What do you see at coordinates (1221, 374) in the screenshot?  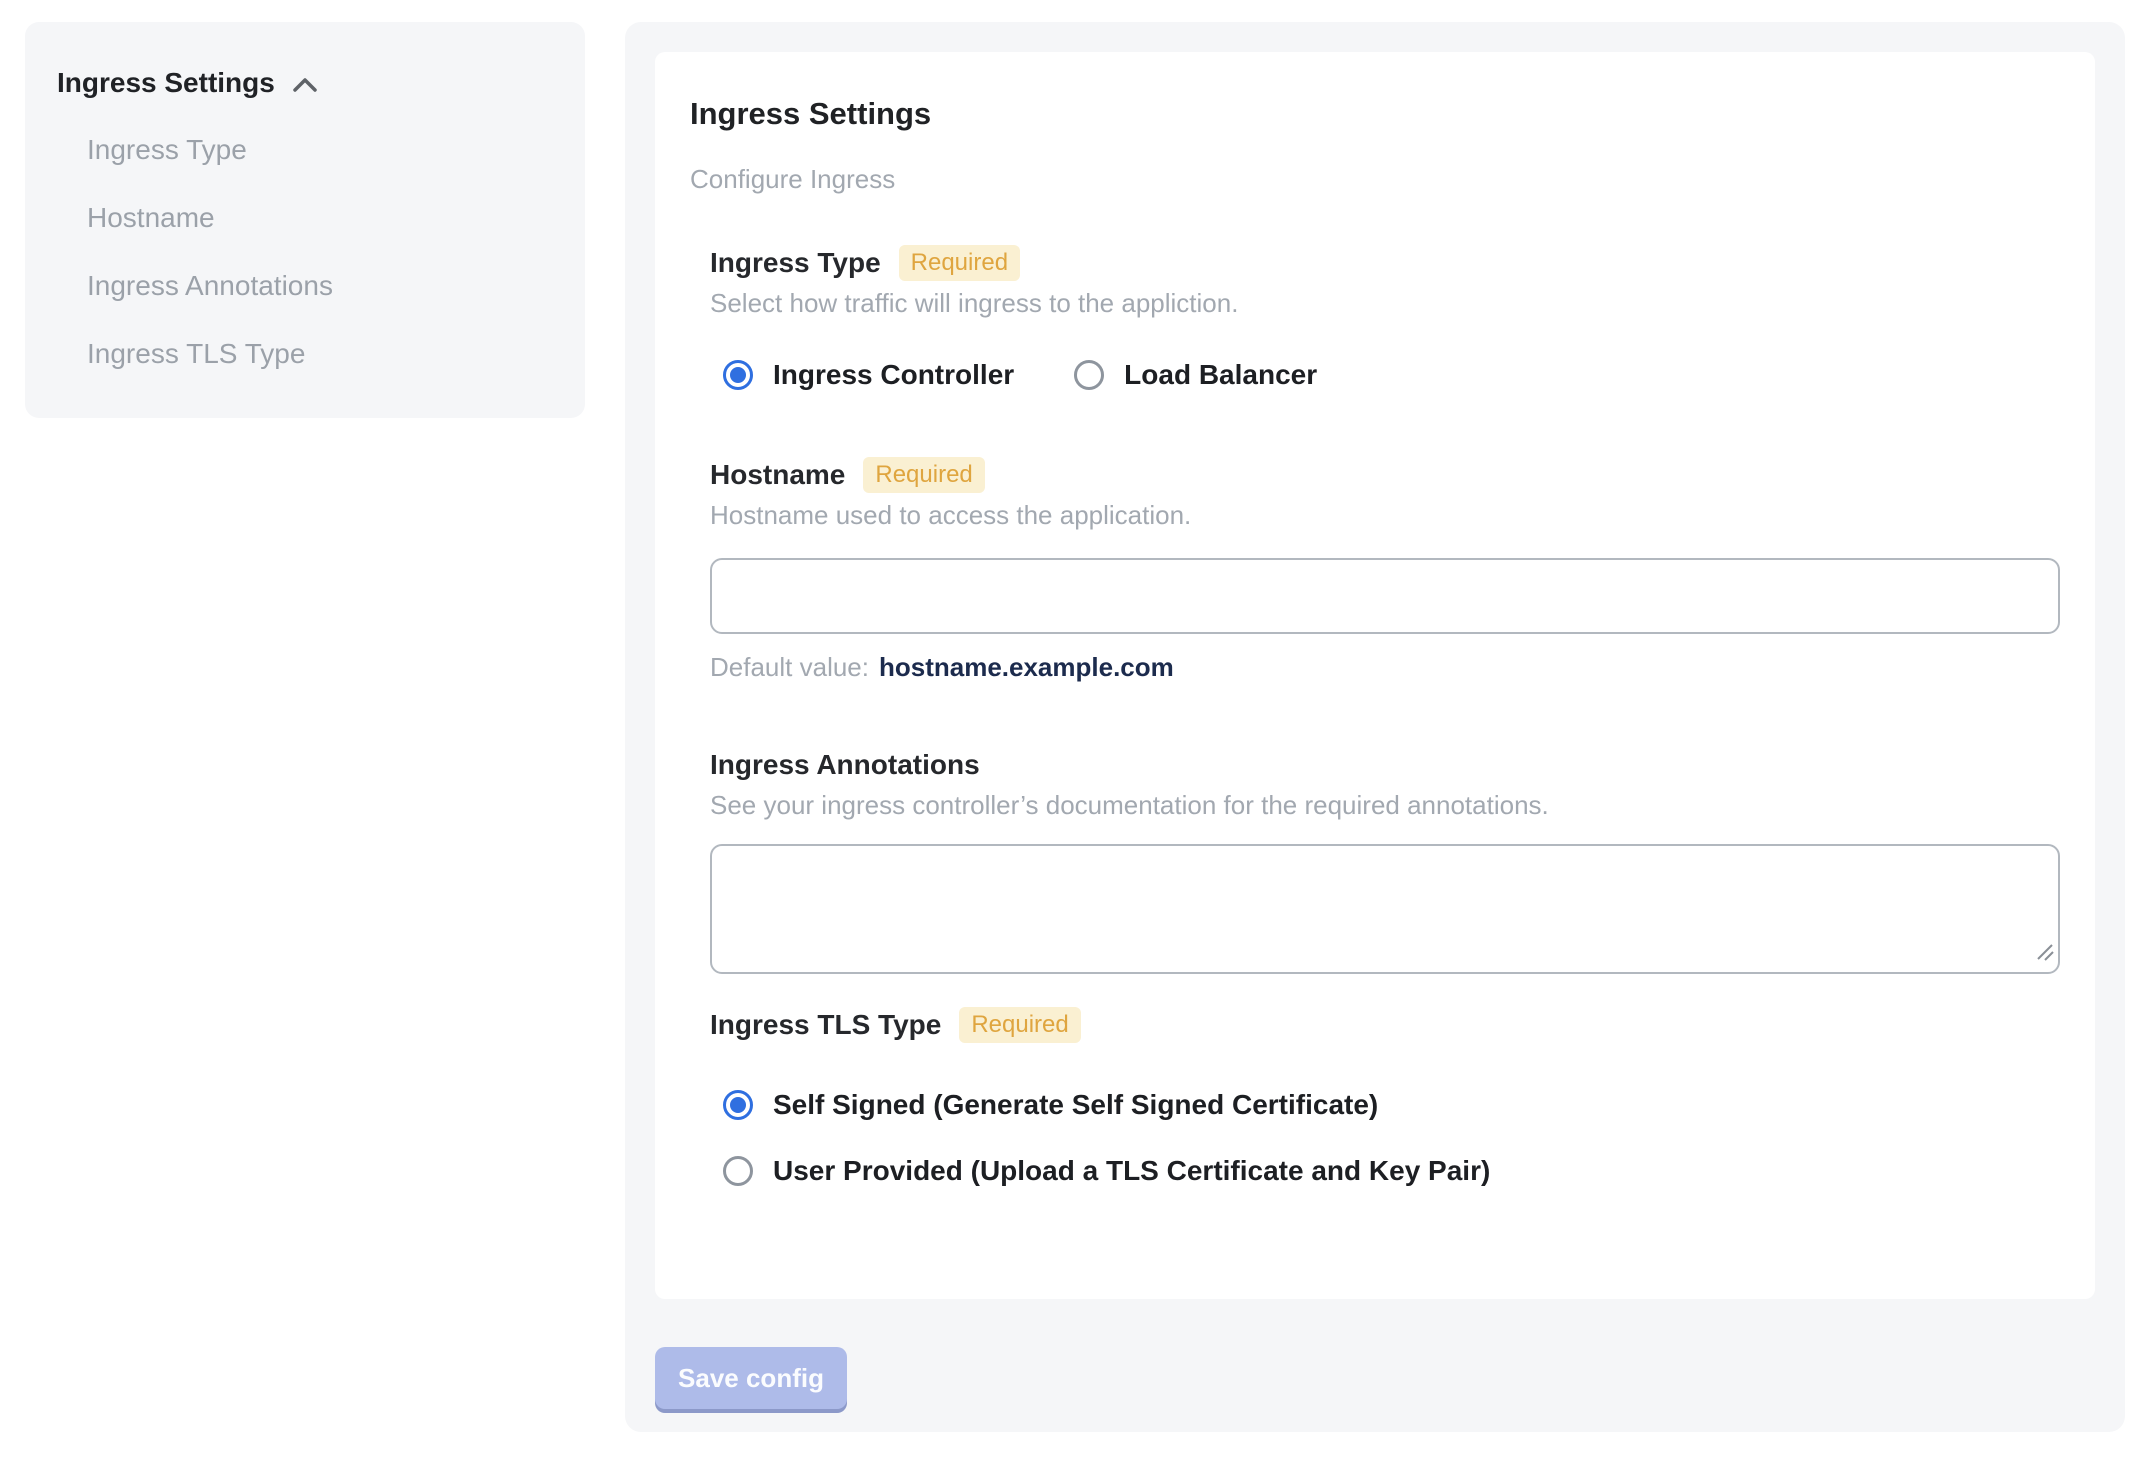 I see `radio-label: Load Balancer` at bounding box center [1221, 374].